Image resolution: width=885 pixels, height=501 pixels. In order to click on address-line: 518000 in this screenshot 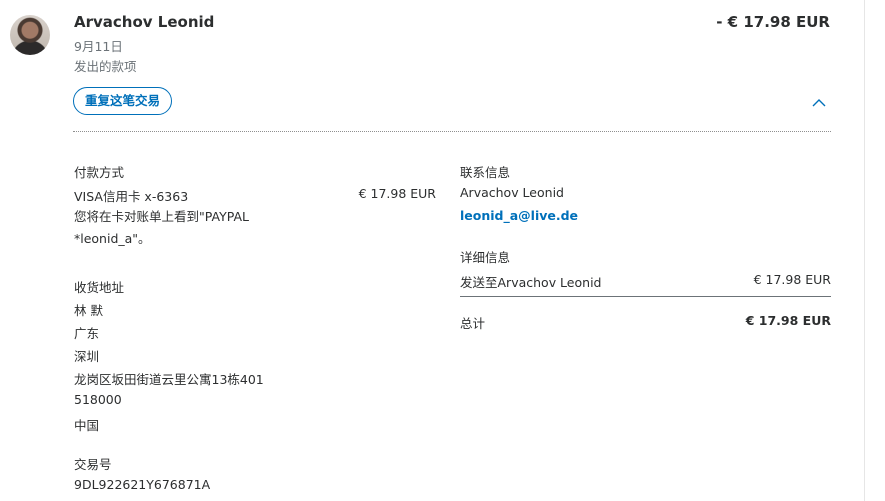, I will do `click(98, 399)`.